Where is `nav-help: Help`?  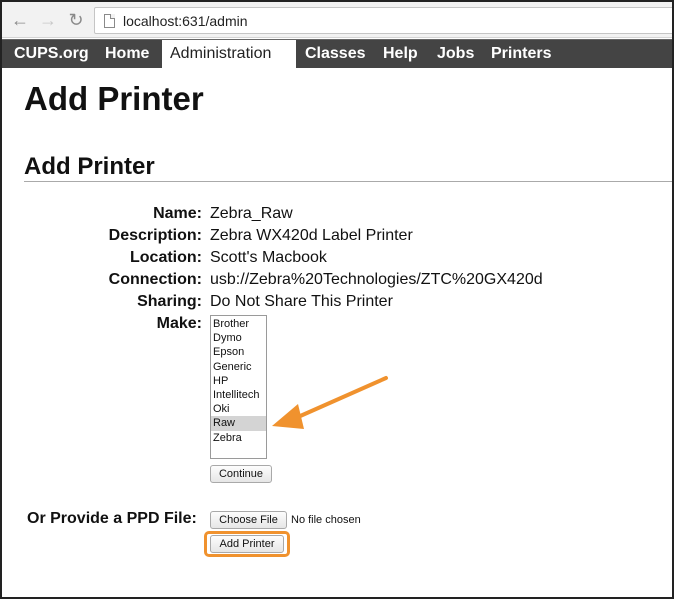 nav-help: Help is located at coordinates (400, 54).